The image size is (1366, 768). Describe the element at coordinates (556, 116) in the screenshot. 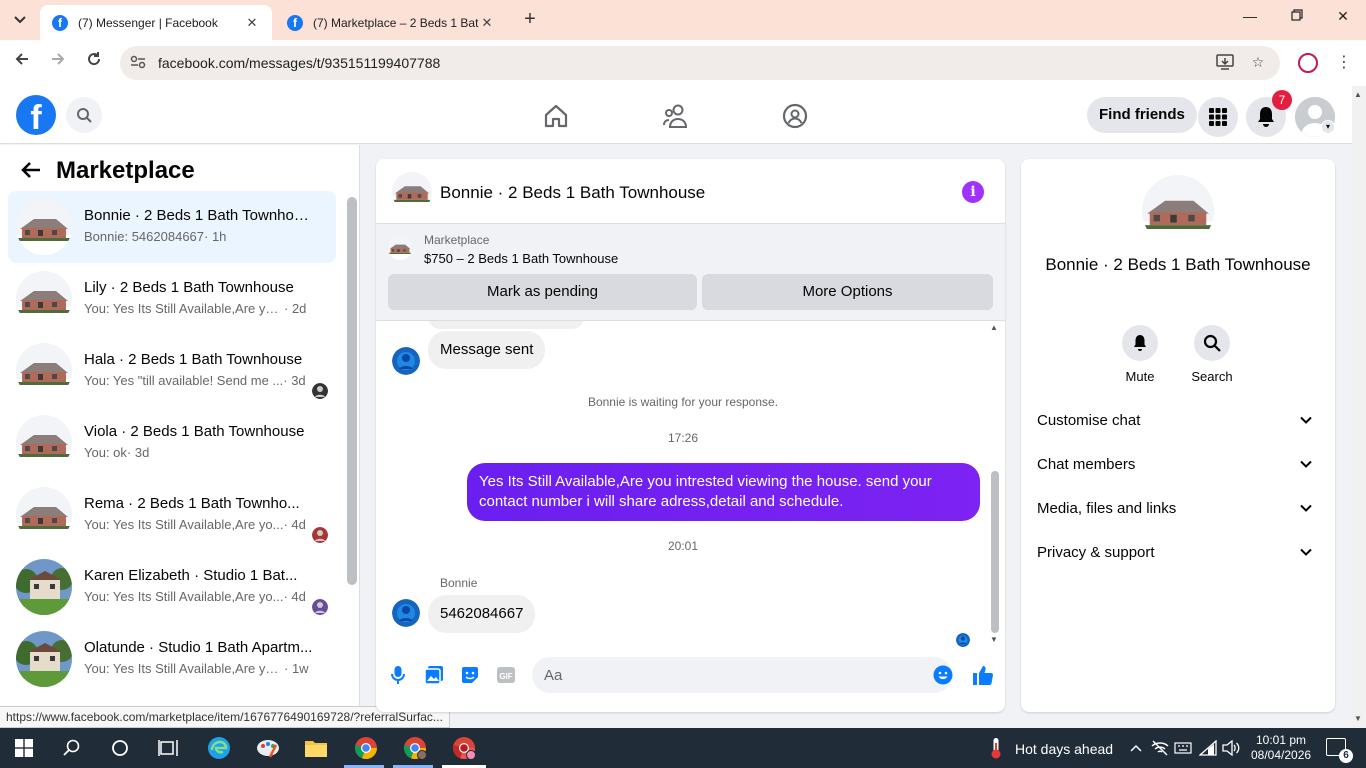

I see `home-icon` at that location.